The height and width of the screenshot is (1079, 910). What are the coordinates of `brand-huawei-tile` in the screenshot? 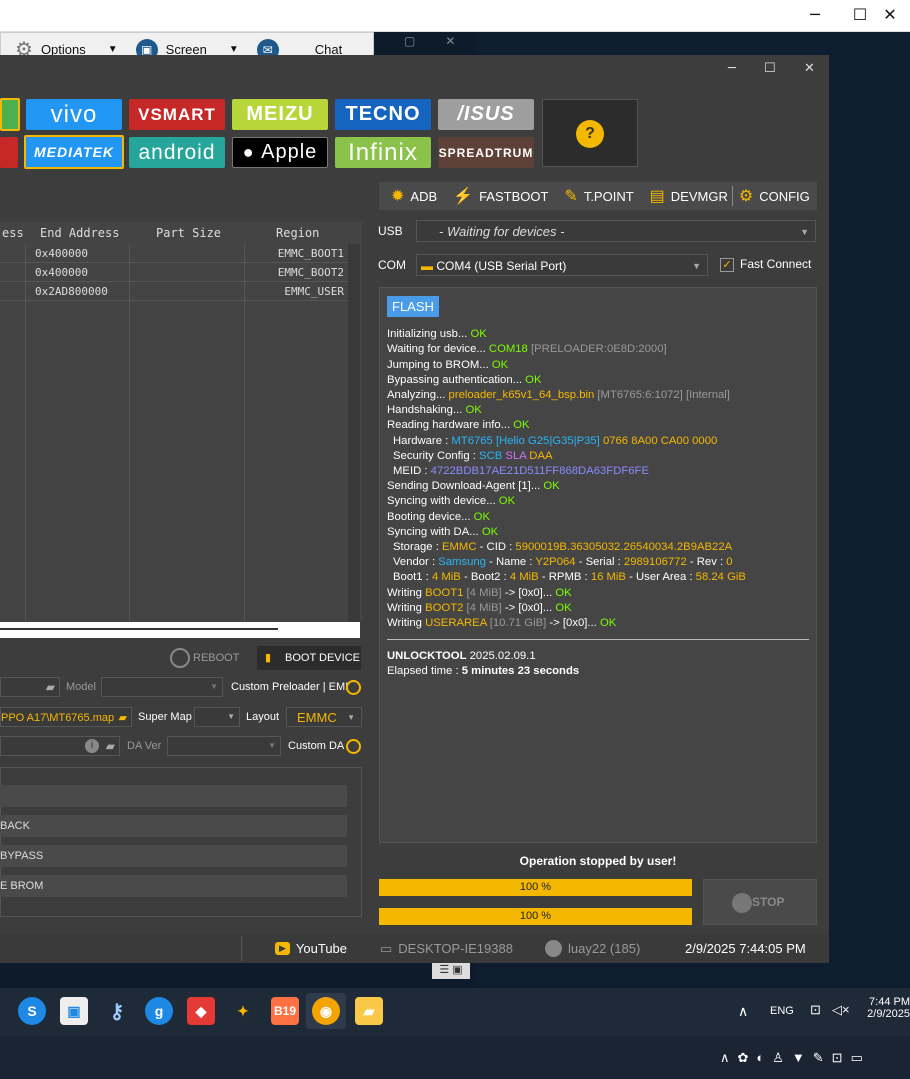 It's located at (9, 152).